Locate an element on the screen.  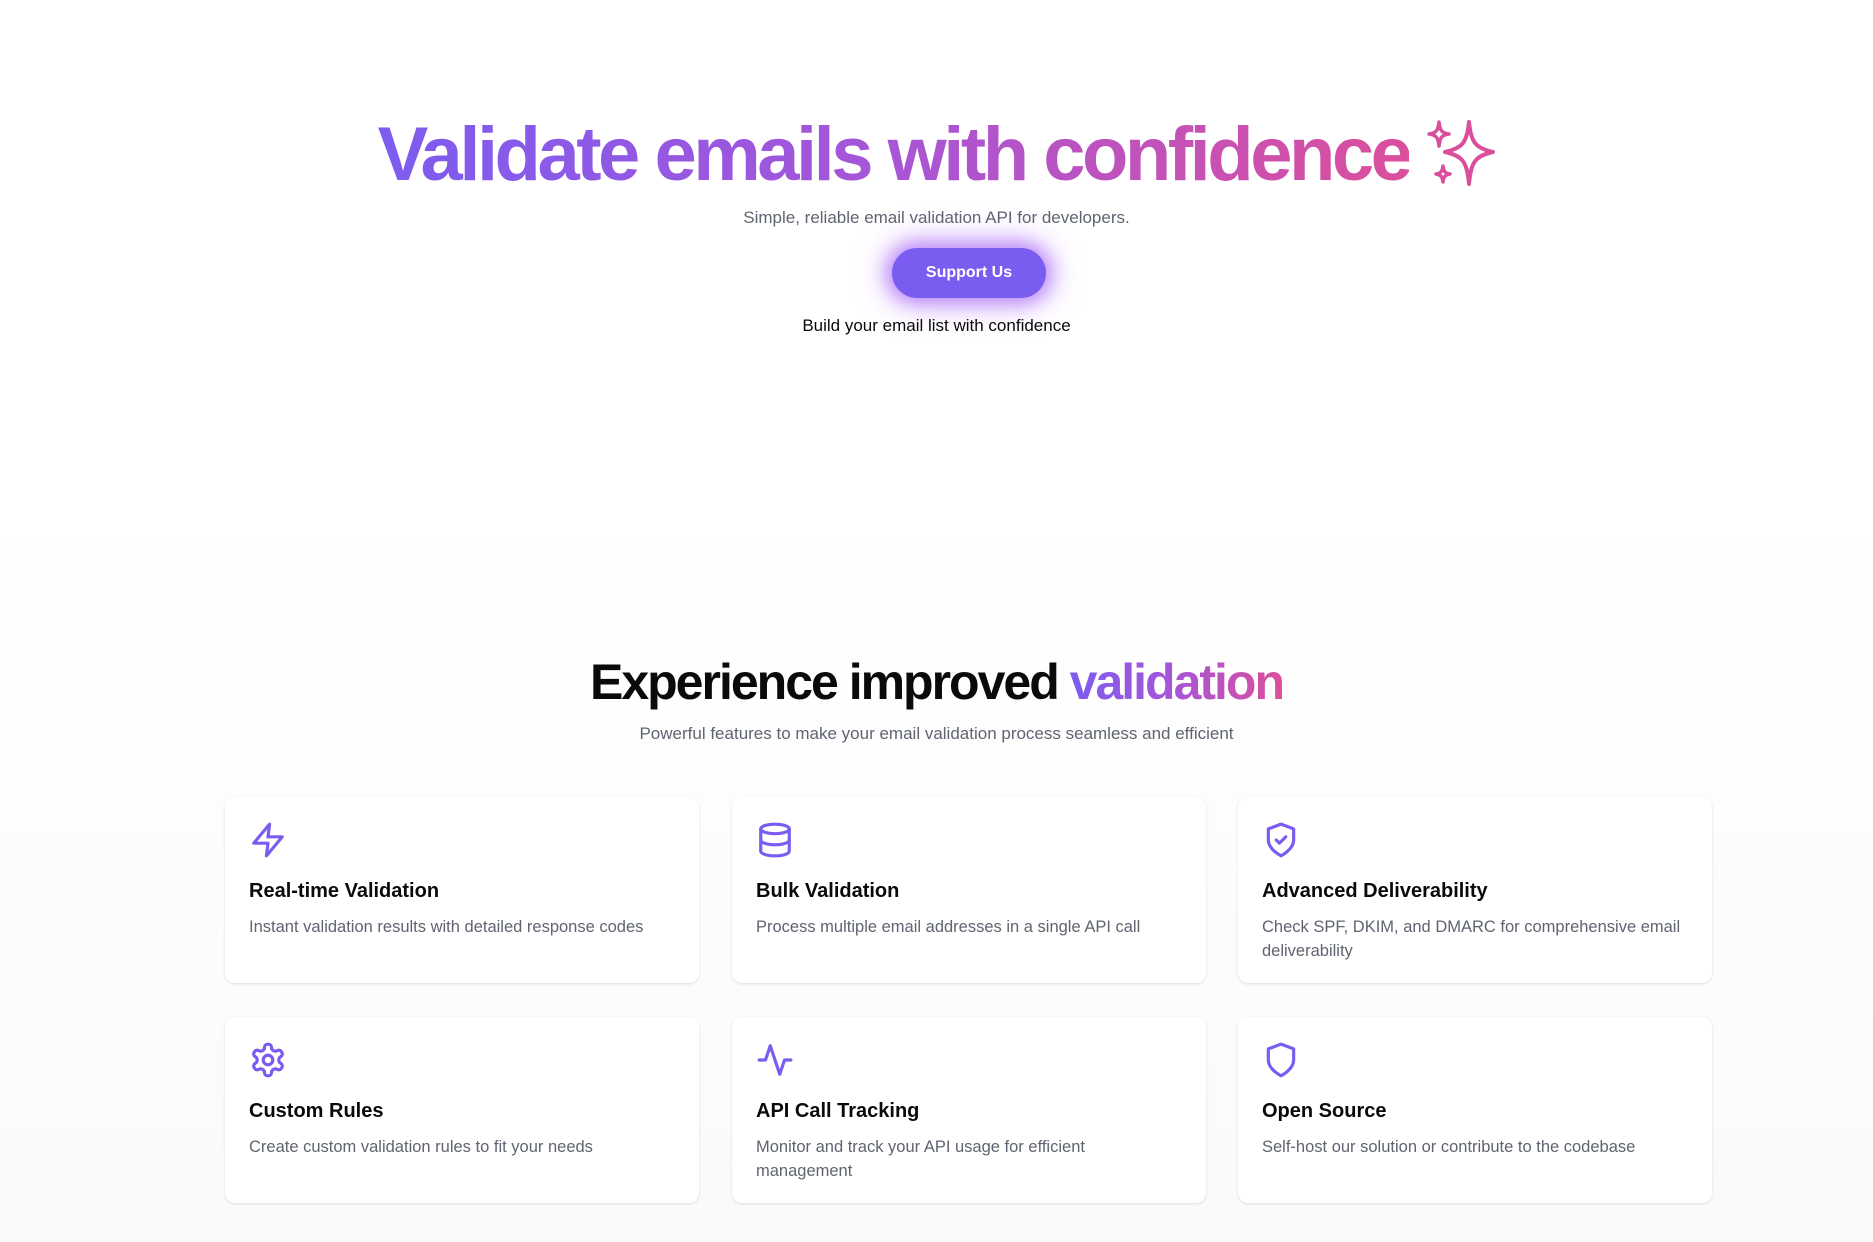
features-title: Experience improved validation is located at coordinates (936, 682).